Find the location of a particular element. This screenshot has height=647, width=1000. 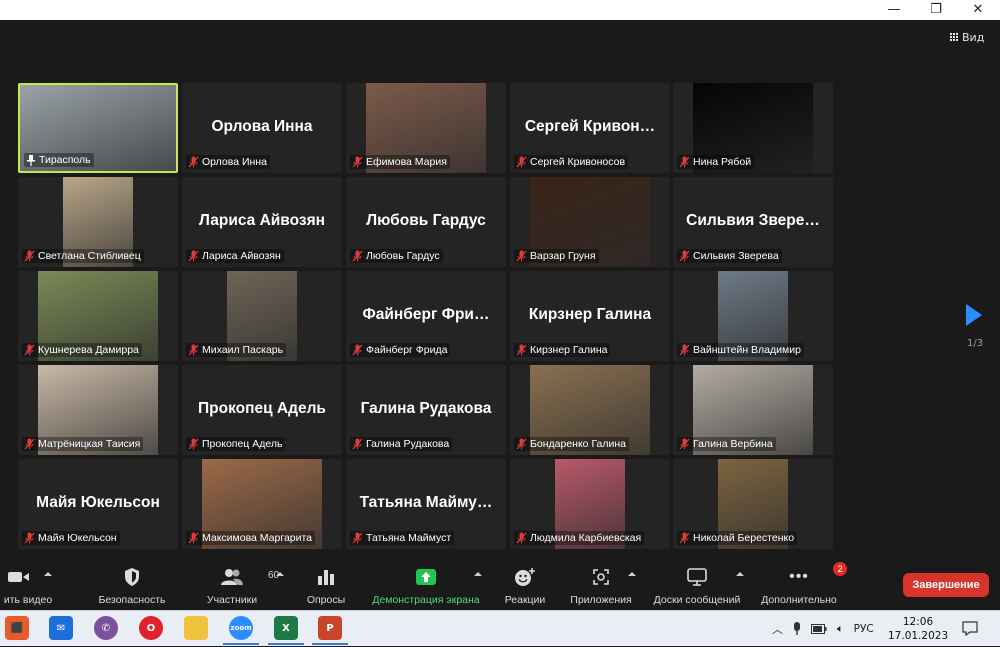

video-options-caret-icon is located at coordinates (48, 574).